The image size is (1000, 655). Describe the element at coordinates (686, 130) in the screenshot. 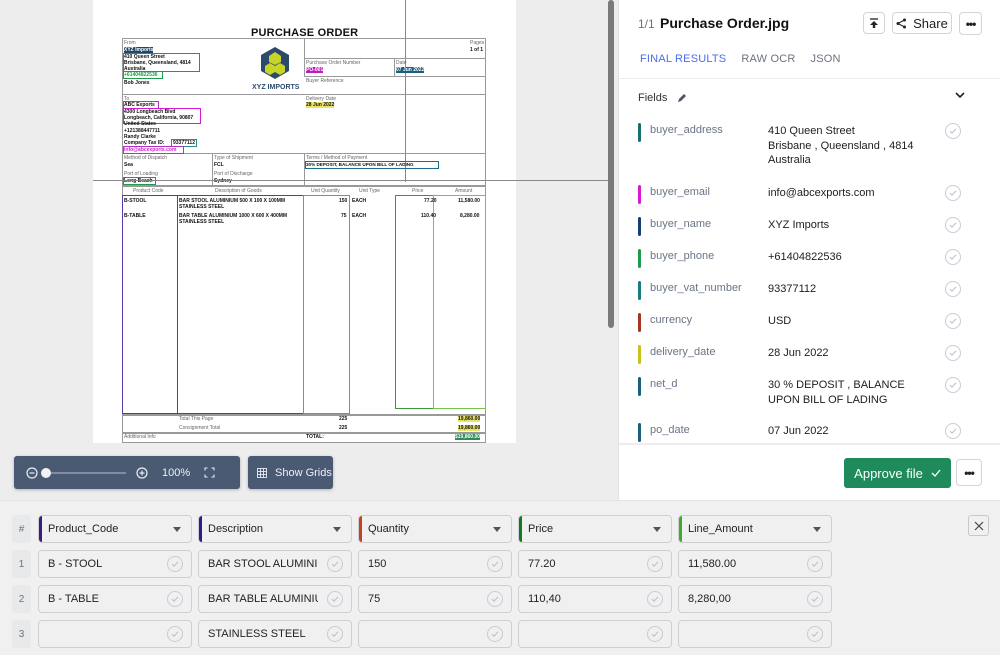

I see `field-name: buyer_address` at that location.